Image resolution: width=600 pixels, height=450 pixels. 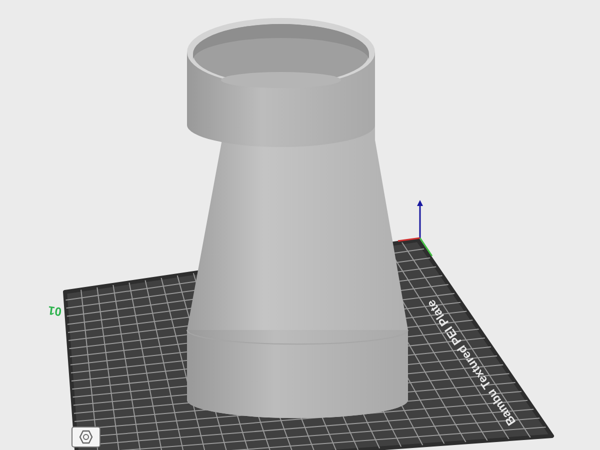 What do you see at coordinates (86, 437) in the screenshot?
I see `orient-icon` at bounding box center [86, 437].